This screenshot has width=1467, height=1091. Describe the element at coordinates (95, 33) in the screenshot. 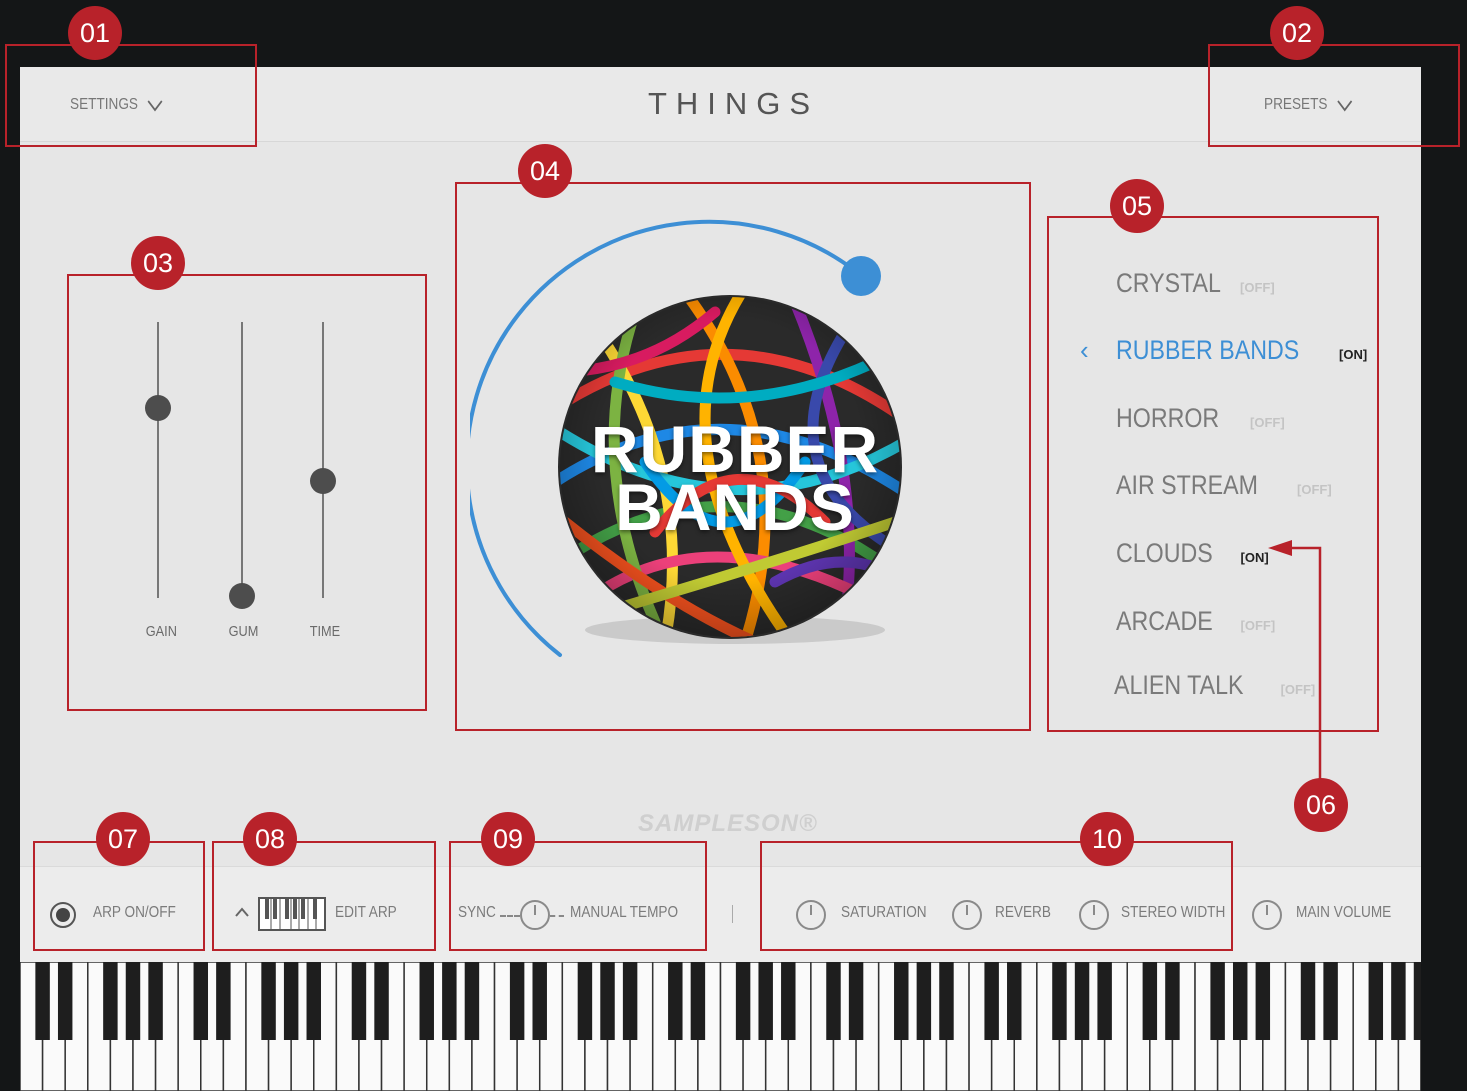

I see `callout-number-01: 01` at that location.